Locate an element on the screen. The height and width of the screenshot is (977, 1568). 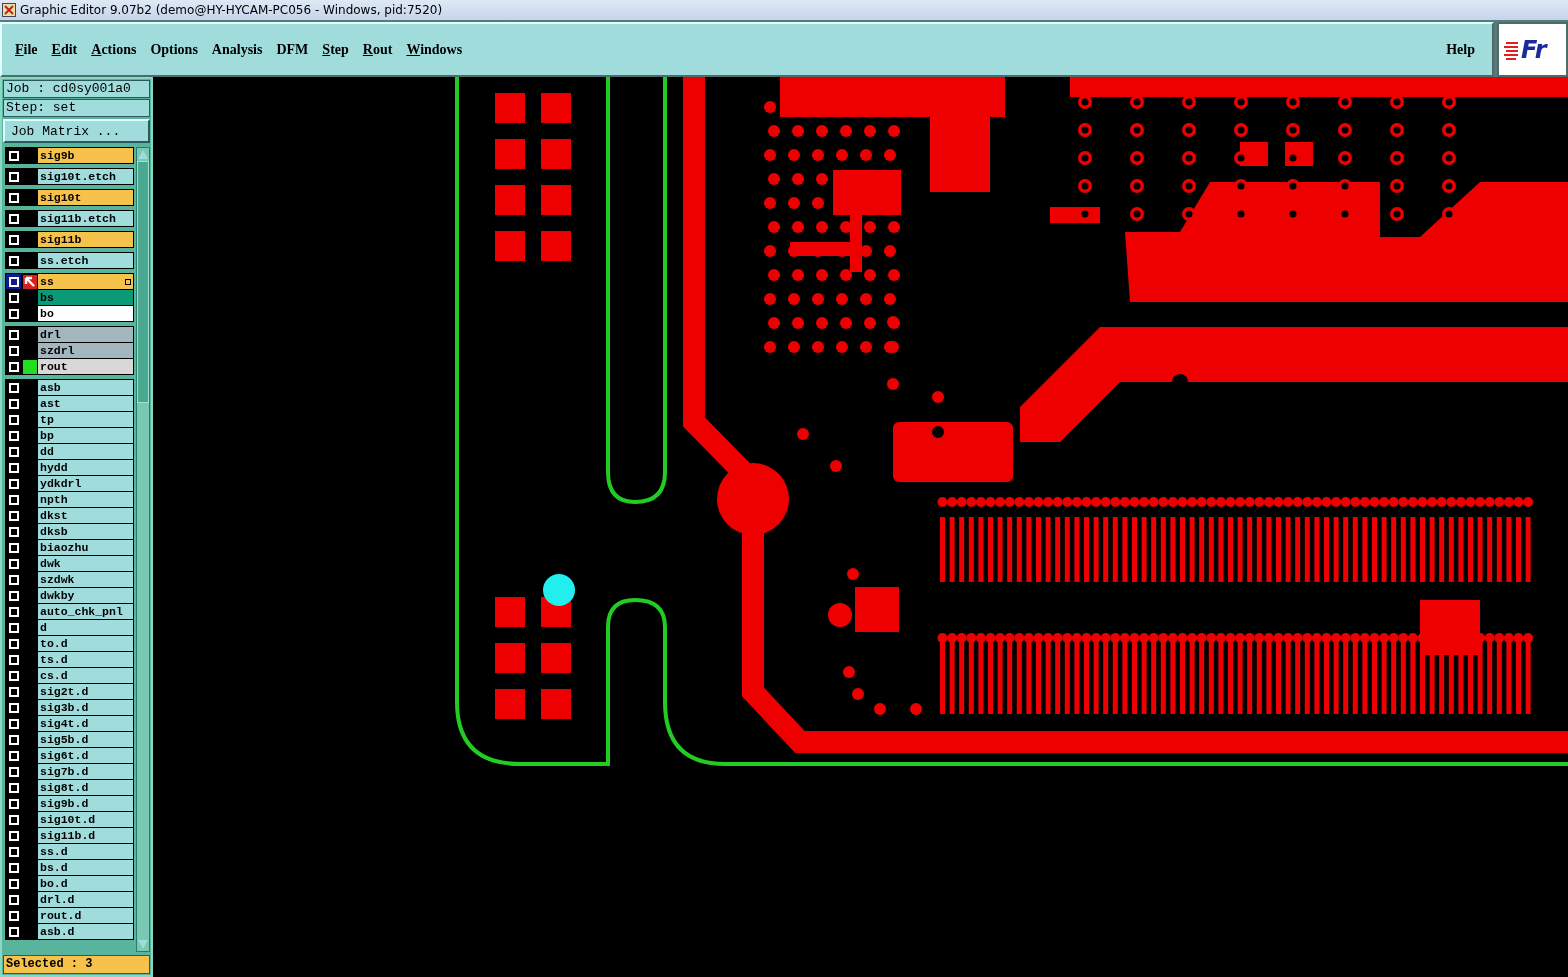
layer-name: rout.d is located at coordinates (85, 915).